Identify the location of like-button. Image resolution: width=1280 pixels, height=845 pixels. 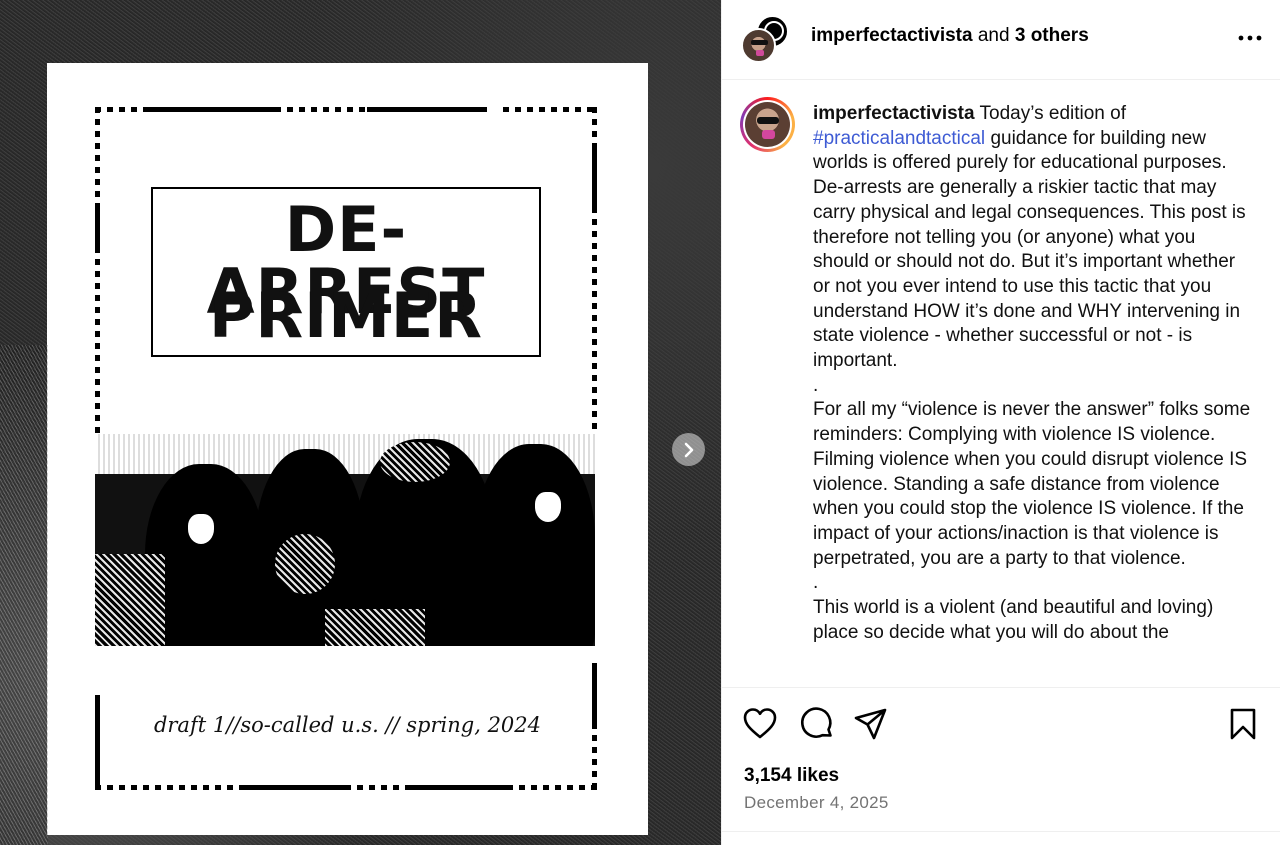
(760, 724).